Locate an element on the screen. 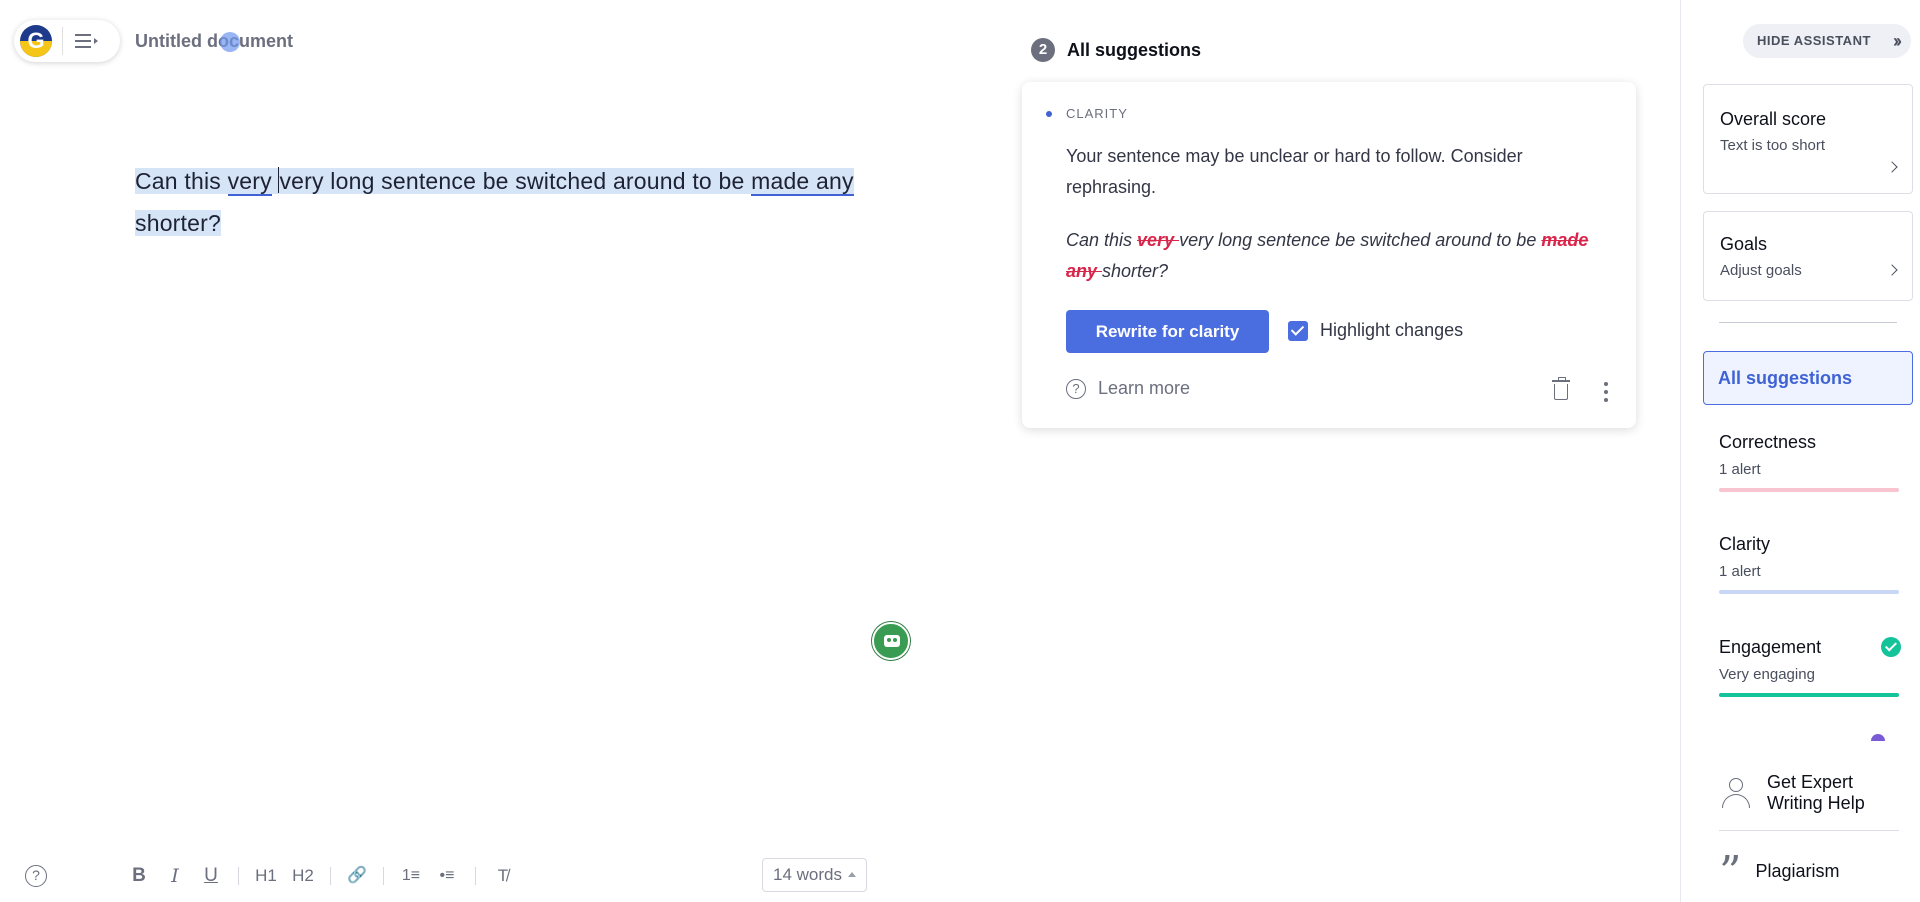 Image resolution: width=1920 pixels, height=902 pixels. goals-card: Goals Adjust goals is located at coordinates (1808, 256).